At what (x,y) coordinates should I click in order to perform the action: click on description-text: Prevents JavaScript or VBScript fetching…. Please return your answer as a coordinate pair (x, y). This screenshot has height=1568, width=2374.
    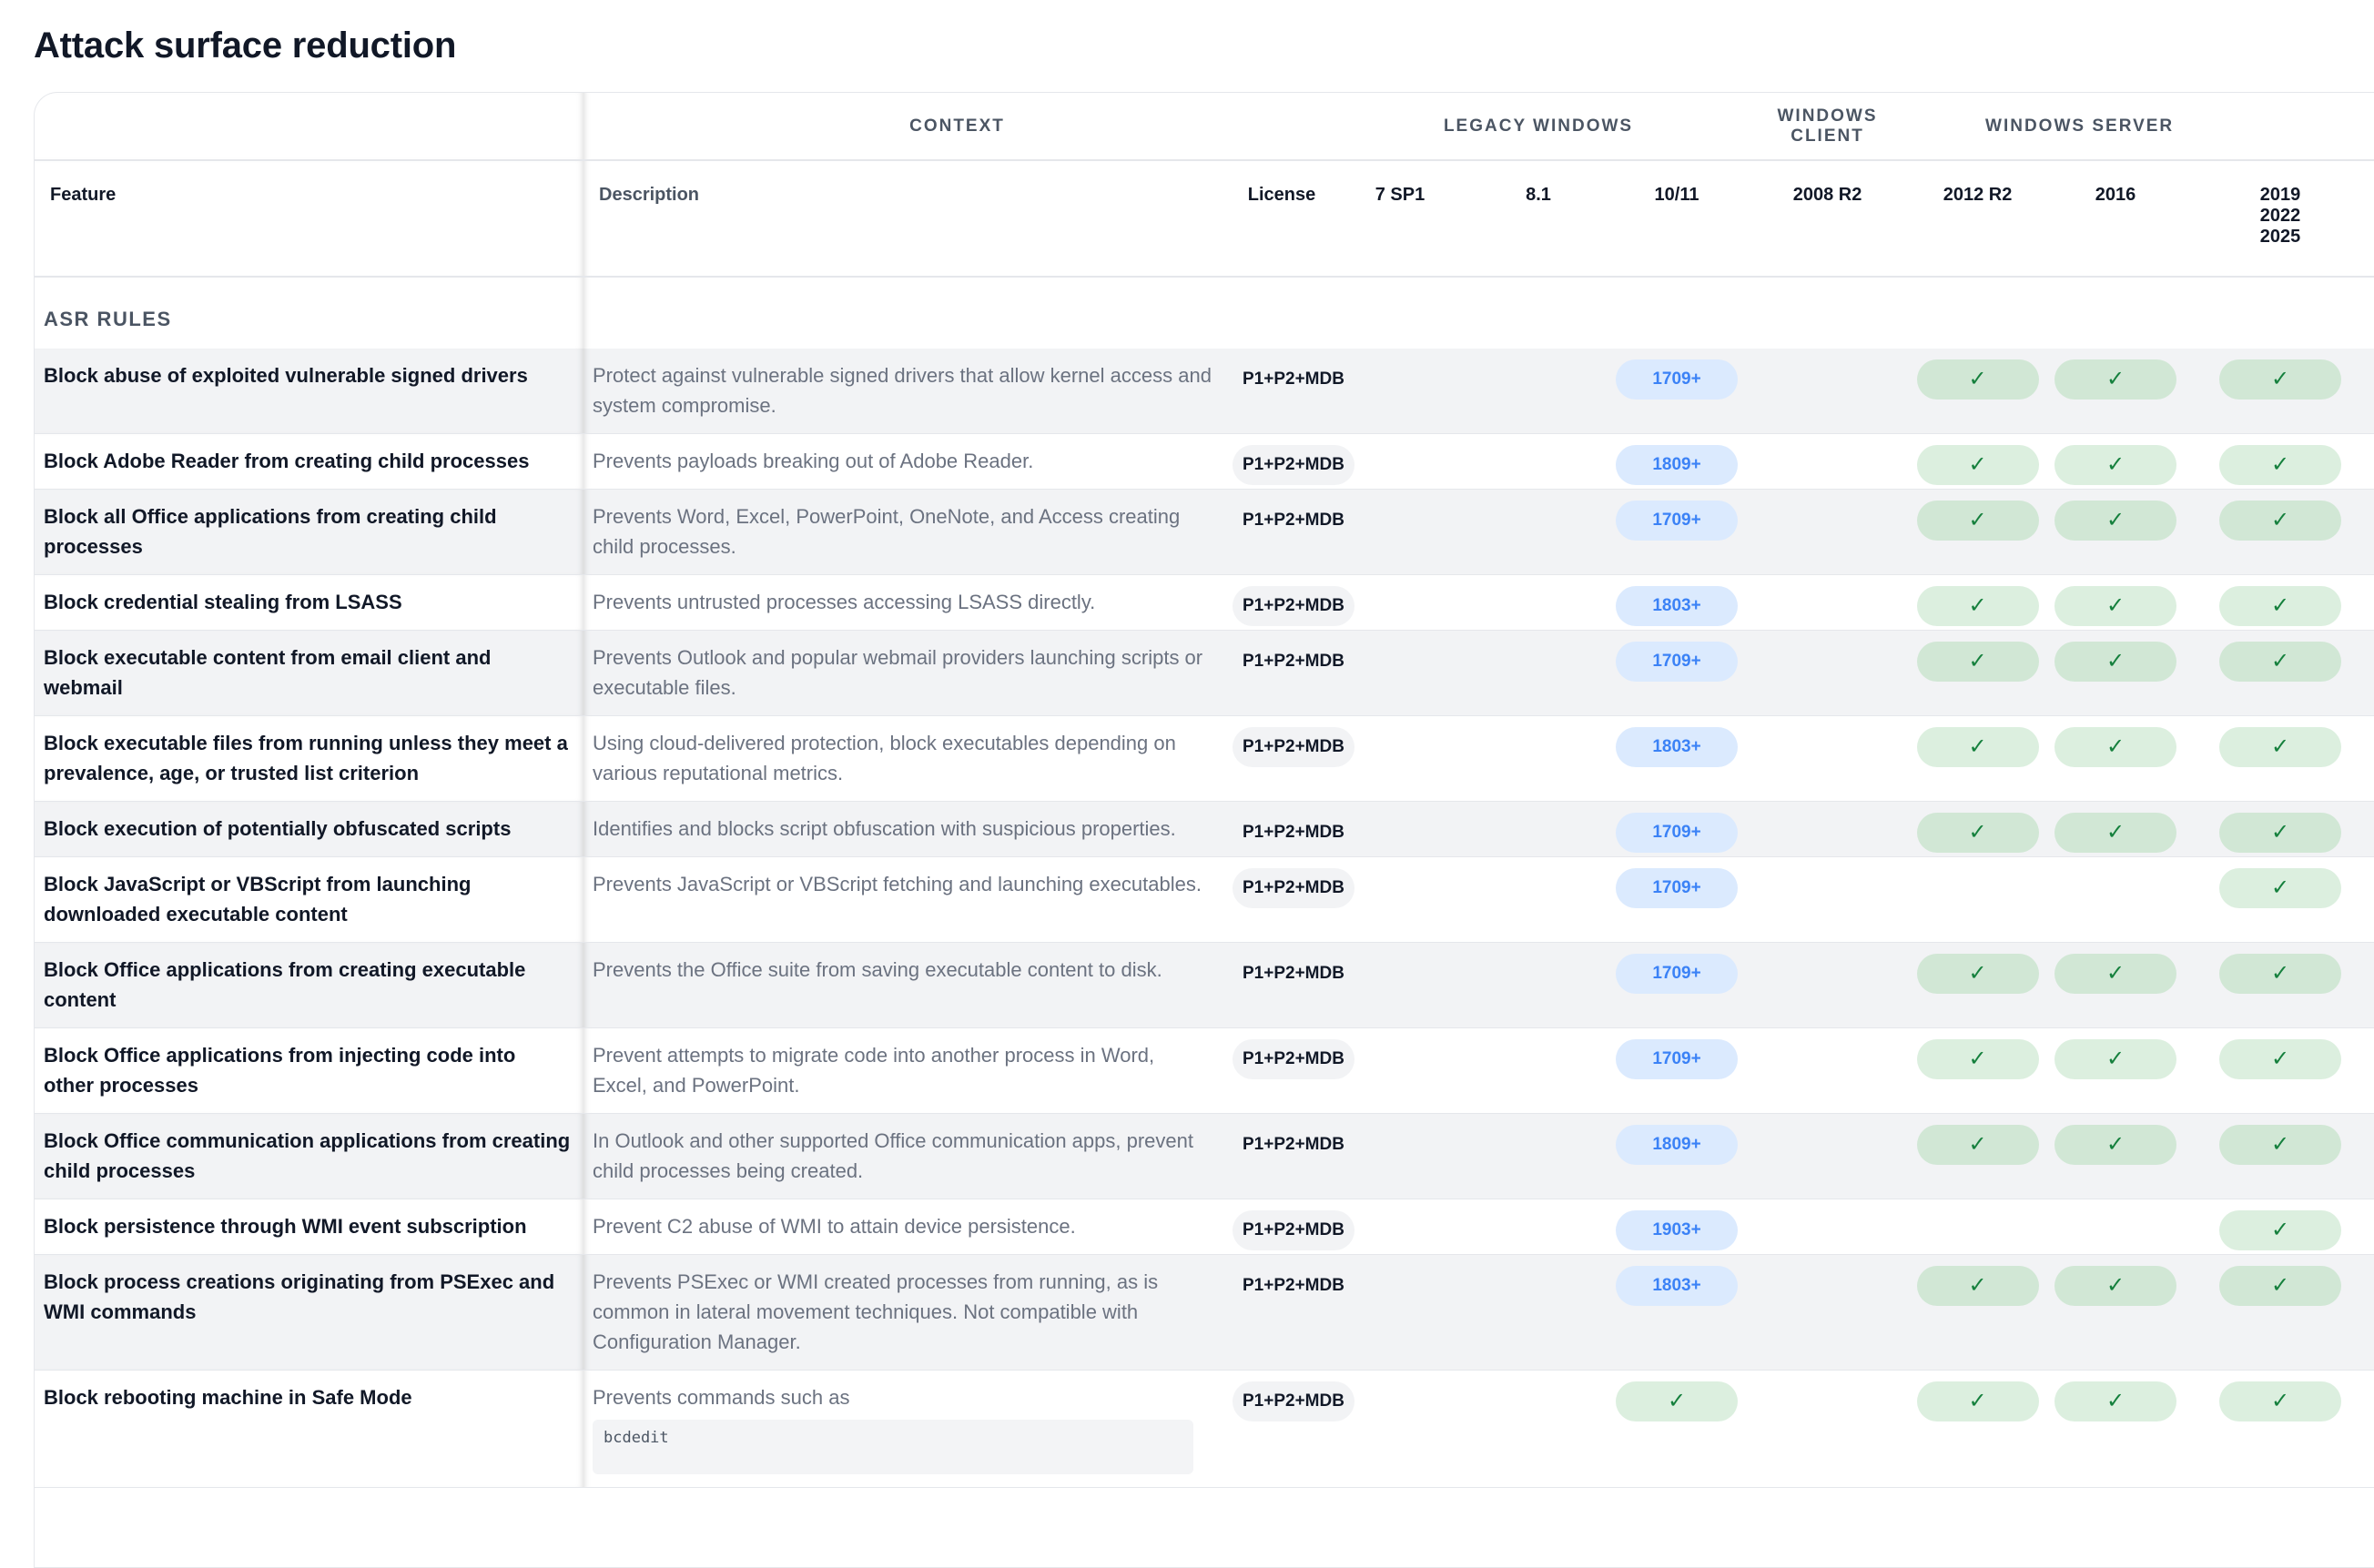
    Looking at the image, I should click on (897, 884).